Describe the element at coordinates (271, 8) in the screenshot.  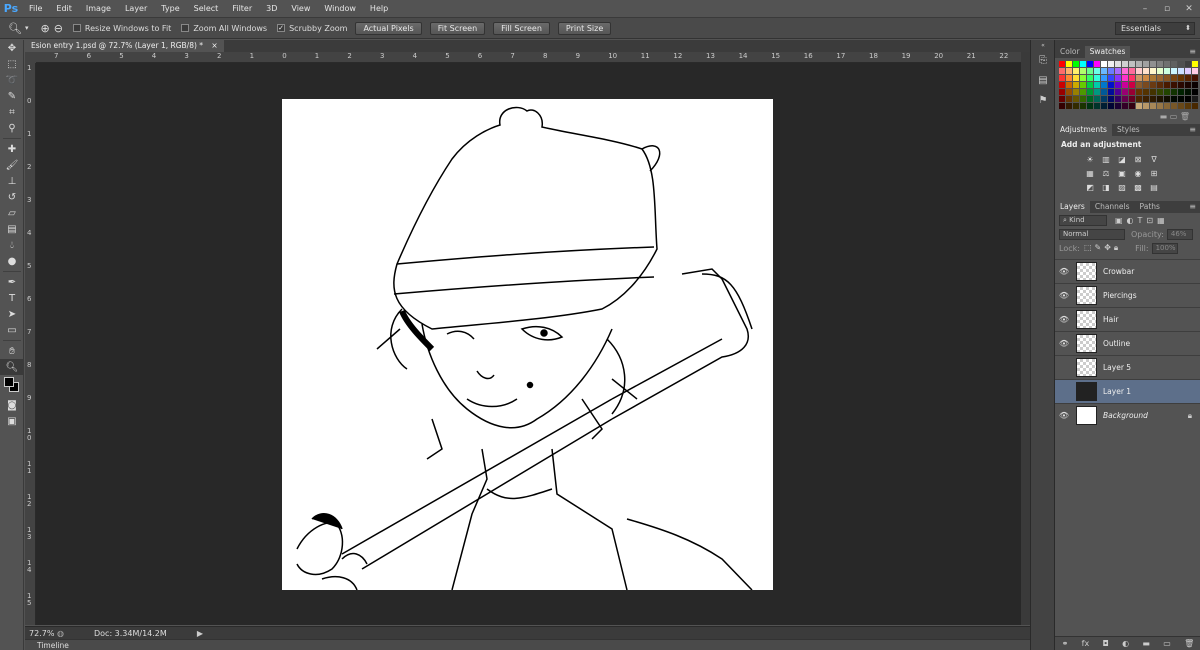
I see `menu-3d: 3D` at that location.